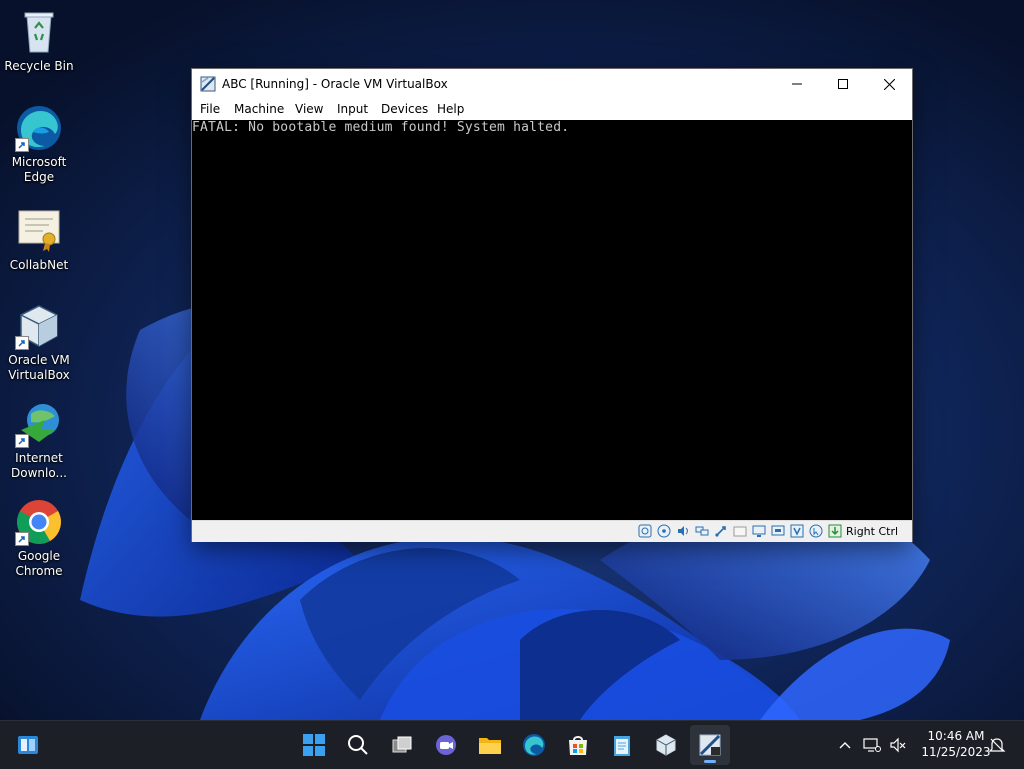 This screenshot has width=1024, height=769. What do you see at coordinates (956, 736) in the screenshot?
I see `clock-time: 10:46 AM` at bounding box center [956, 736].